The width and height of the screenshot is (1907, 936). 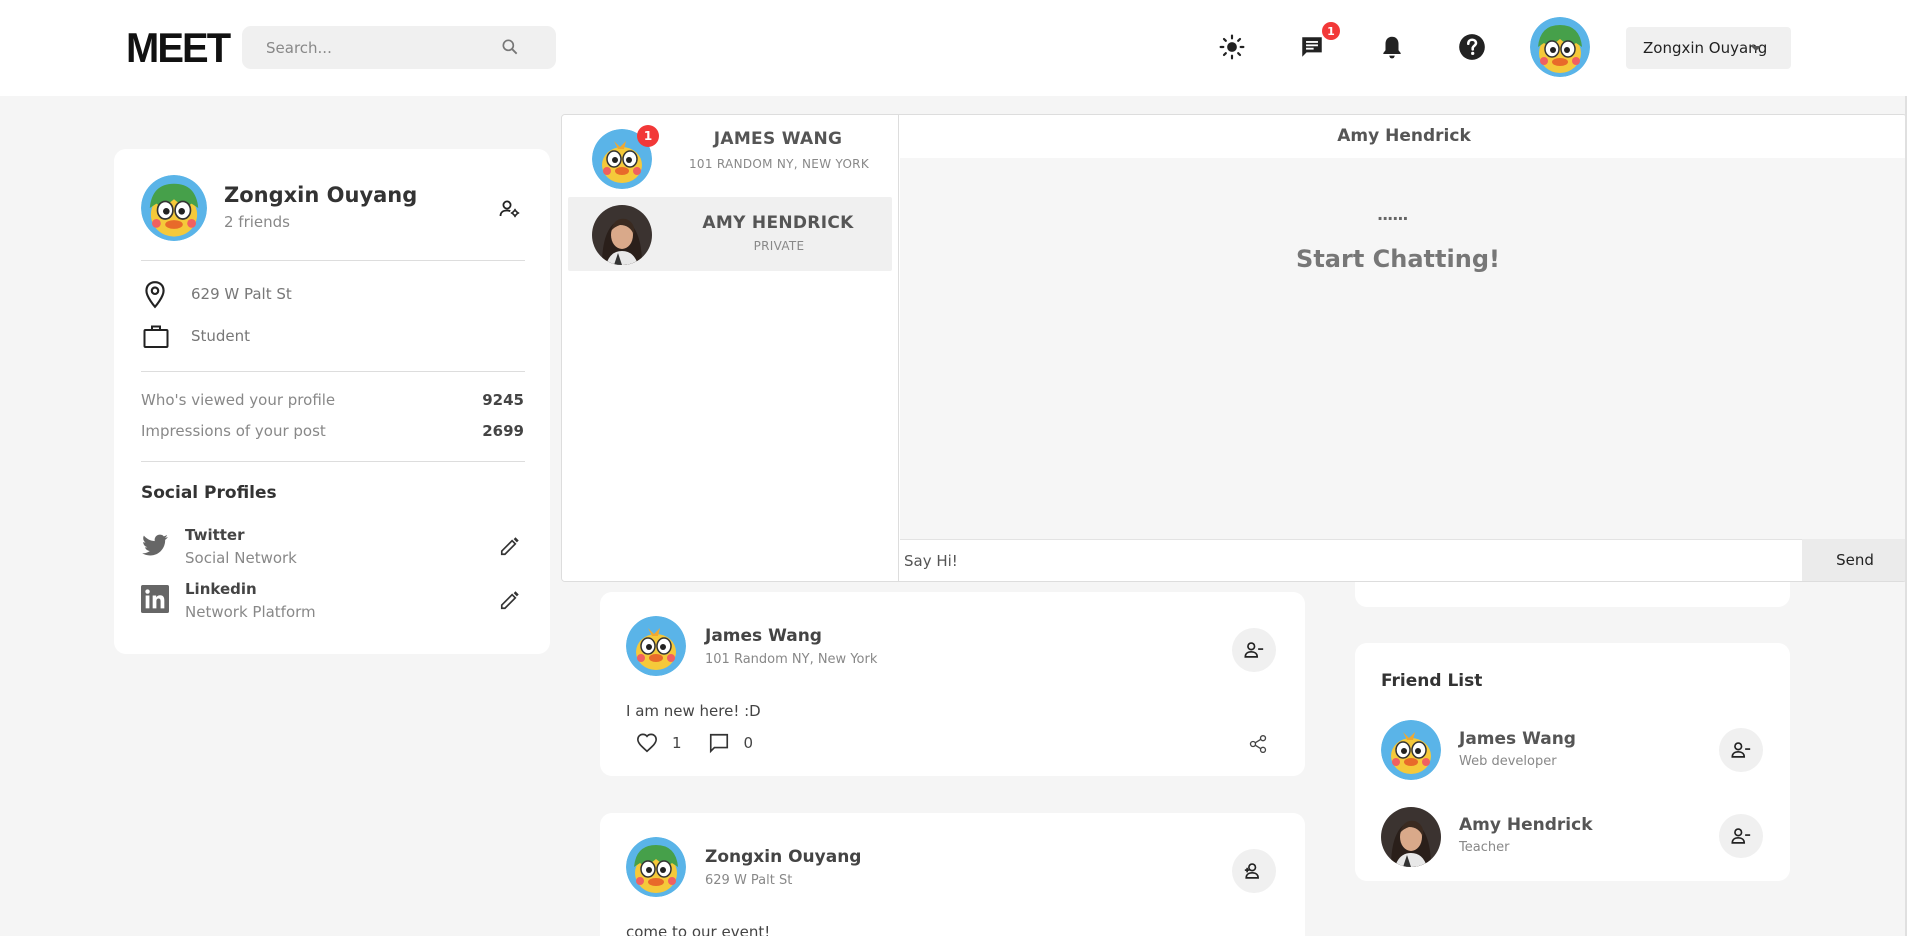 What do you see at coordinates (381, 47) in the screenshot?
I see `search-input` at bounding box center [381, 47].